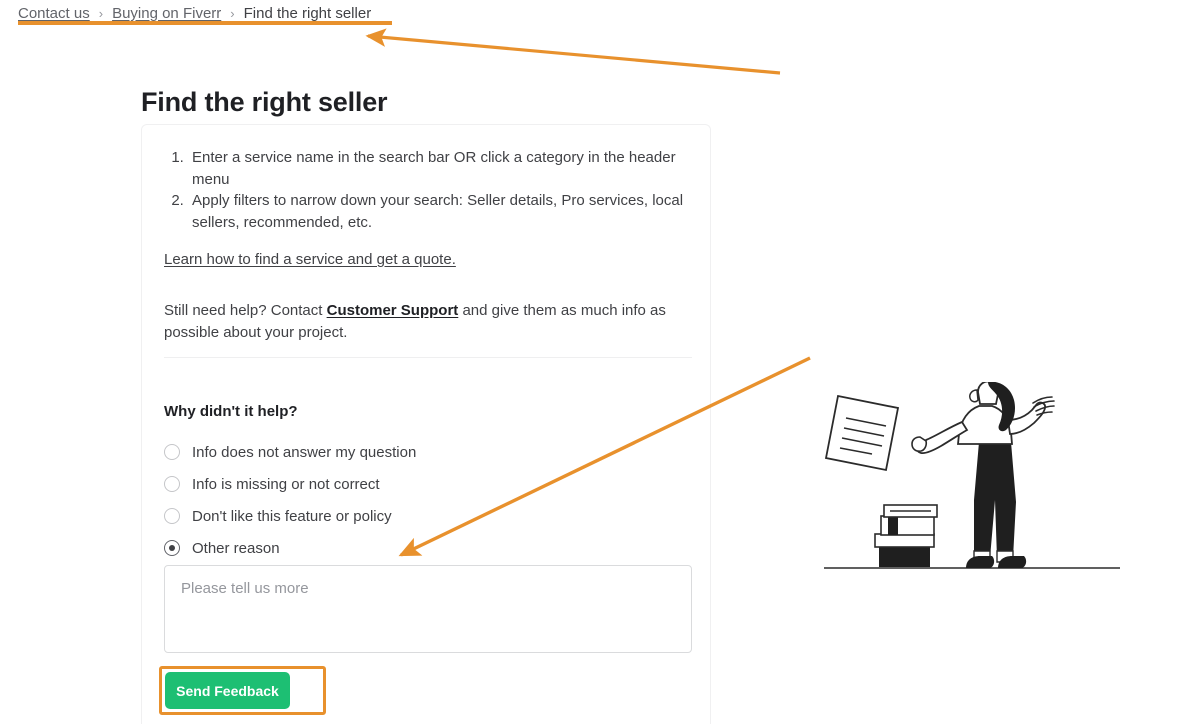 This screenshot has width=1200, height=724. Describe the element at coordinates (304, 452) in the screenshot. I see `radio-option-label: Info does not answer my question` at that location.